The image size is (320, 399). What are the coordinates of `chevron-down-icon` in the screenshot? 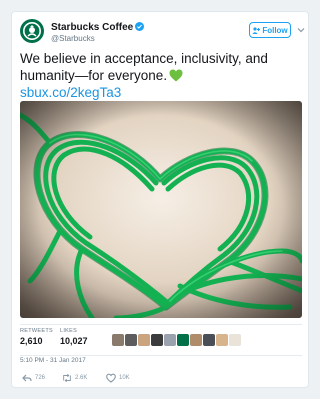 It's located at (301, 30).